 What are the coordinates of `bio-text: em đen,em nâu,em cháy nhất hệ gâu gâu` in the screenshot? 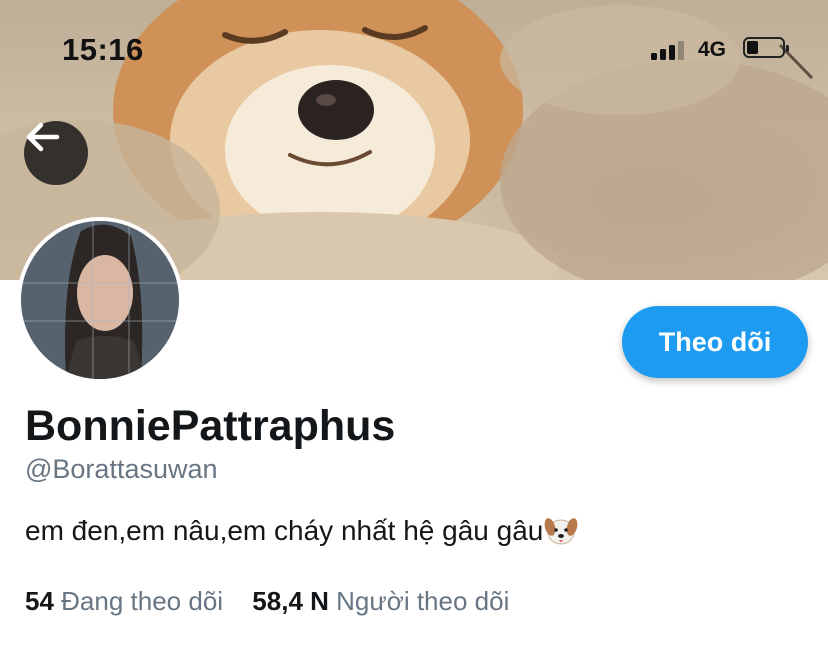 It's located at (284, 530).